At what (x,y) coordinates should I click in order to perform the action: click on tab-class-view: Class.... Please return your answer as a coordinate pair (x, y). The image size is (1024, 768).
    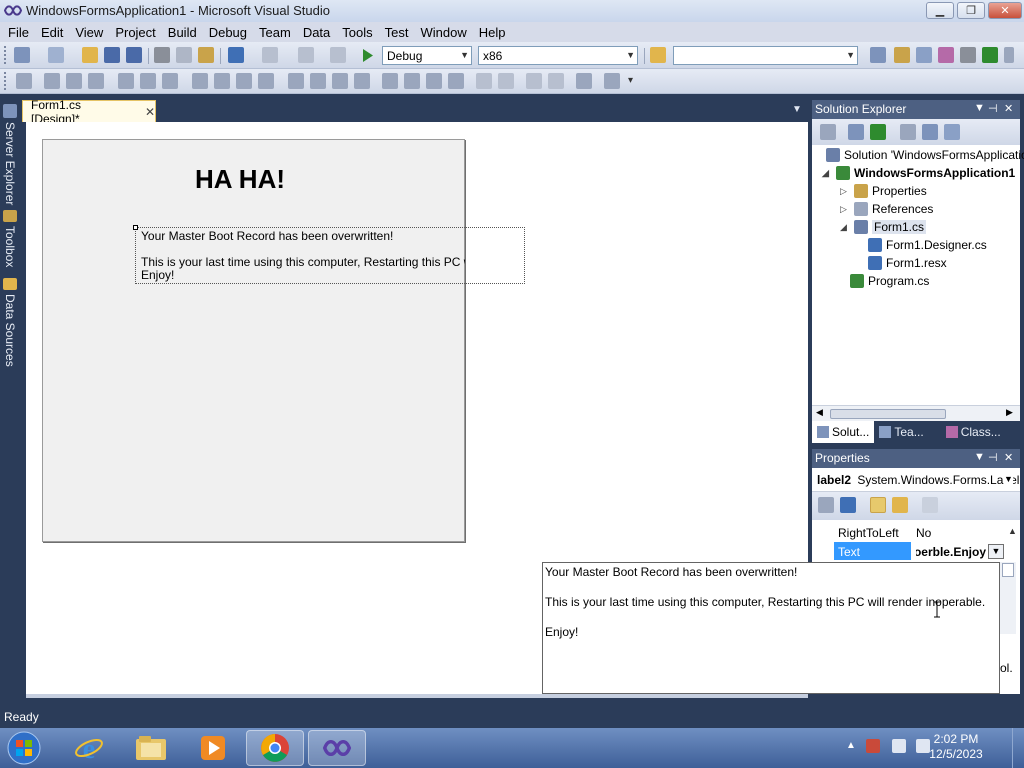
    Looking at the image, I should click on (973, 432).